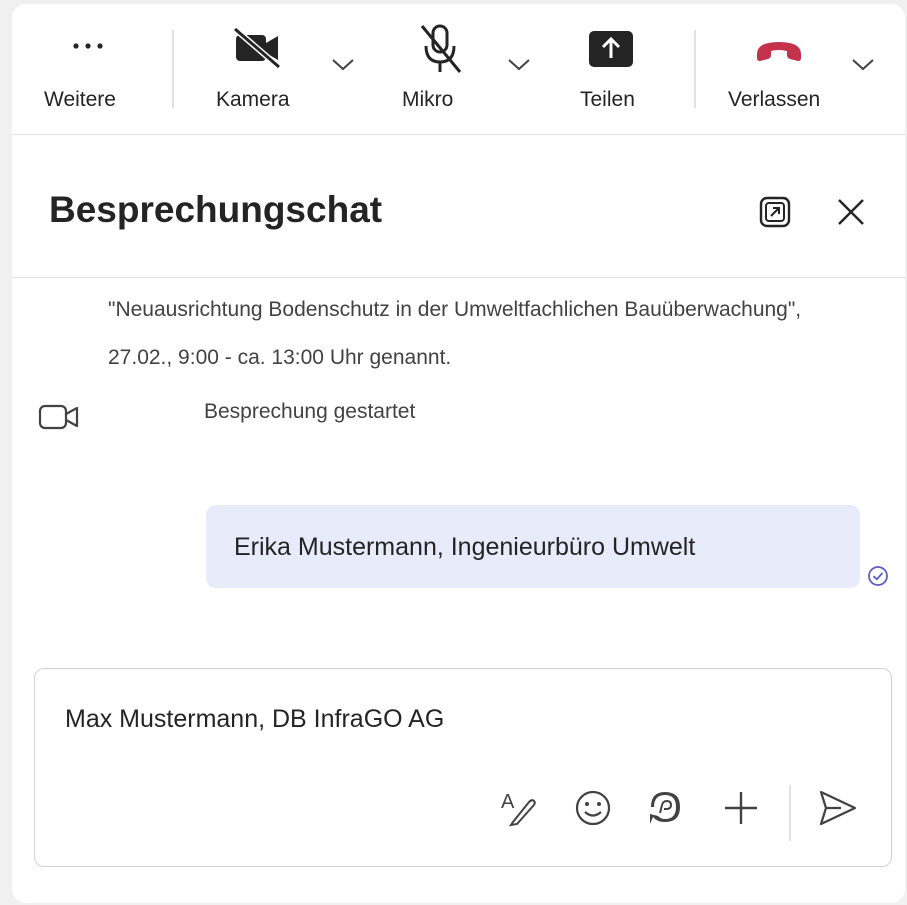 This screenshot has width=907, height=905. Describe the element at coordinates (665, 810) in the screenshot. I see `loop-icon` at that location.